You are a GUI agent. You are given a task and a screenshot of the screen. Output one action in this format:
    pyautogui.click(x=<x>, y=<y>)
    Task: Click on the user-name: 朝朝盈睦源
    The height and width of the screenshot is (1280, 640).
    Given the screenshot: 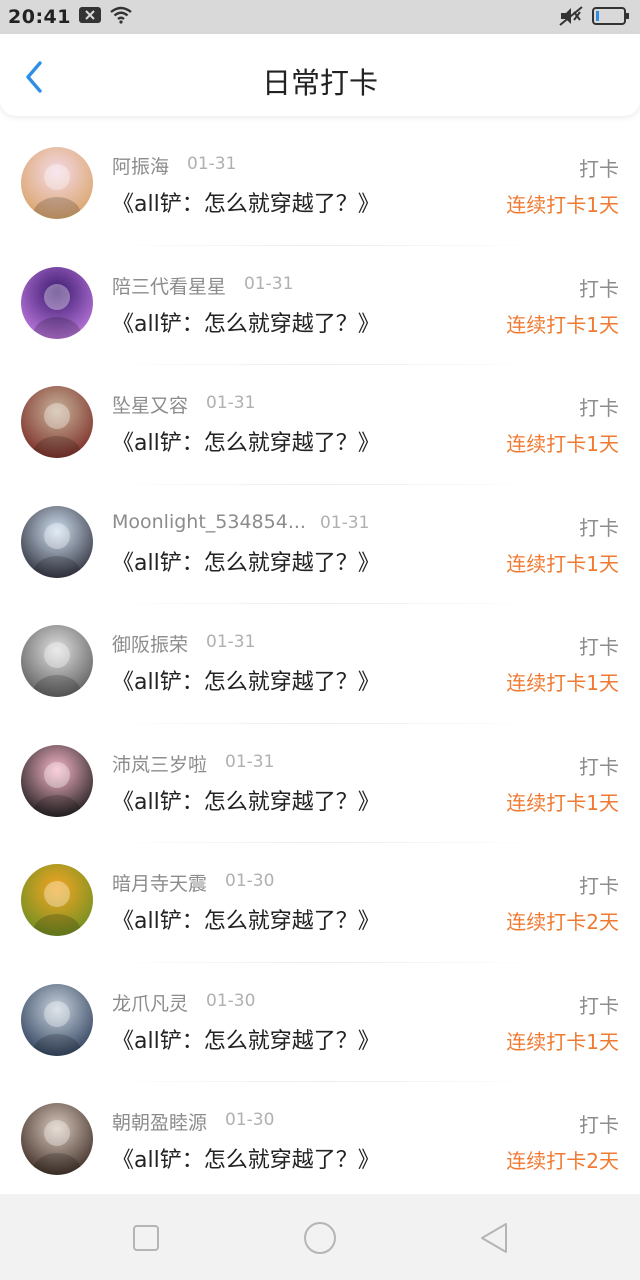 What is the action you would take?
    pyautogui.click(x=159, y=1121)
    